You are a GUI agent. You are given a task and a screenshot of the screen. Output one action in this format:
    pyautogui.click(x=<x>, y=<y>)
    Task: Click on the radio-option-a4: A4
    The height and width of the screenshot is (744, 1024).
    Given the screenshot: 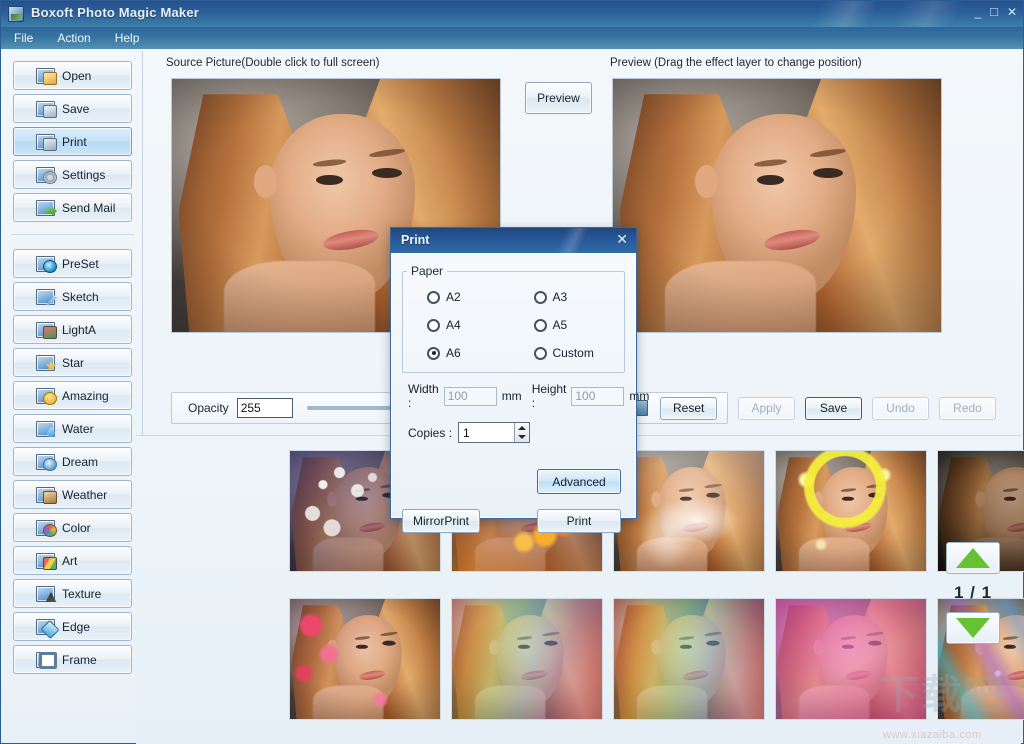 What is the action you would take?
    pyautogui.click(x=460, y=325)
    